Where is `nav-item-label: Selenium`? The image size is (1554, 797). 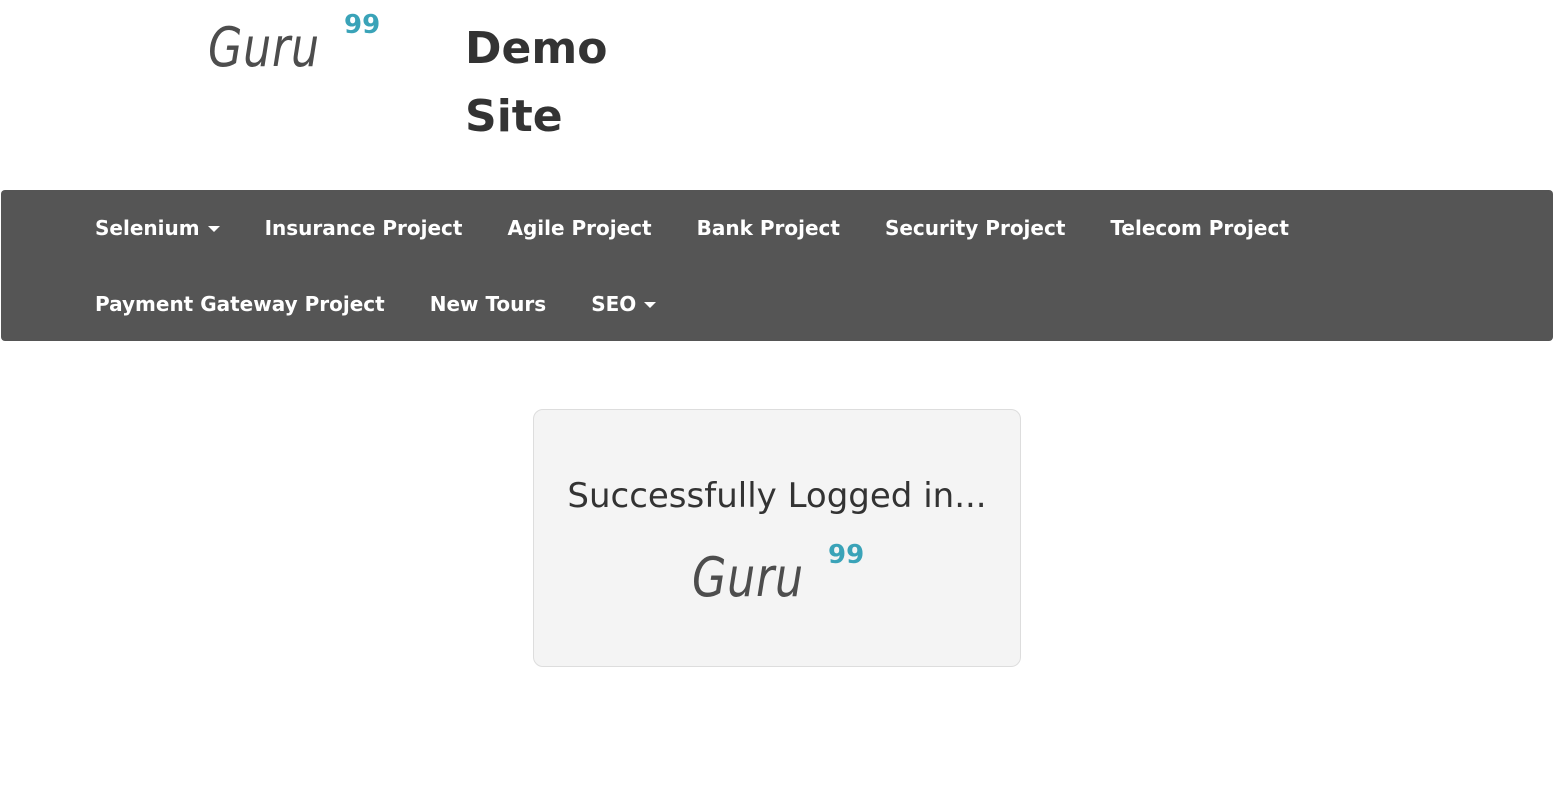 nav-item-label: Selenium is located at coordinates (147, 228).